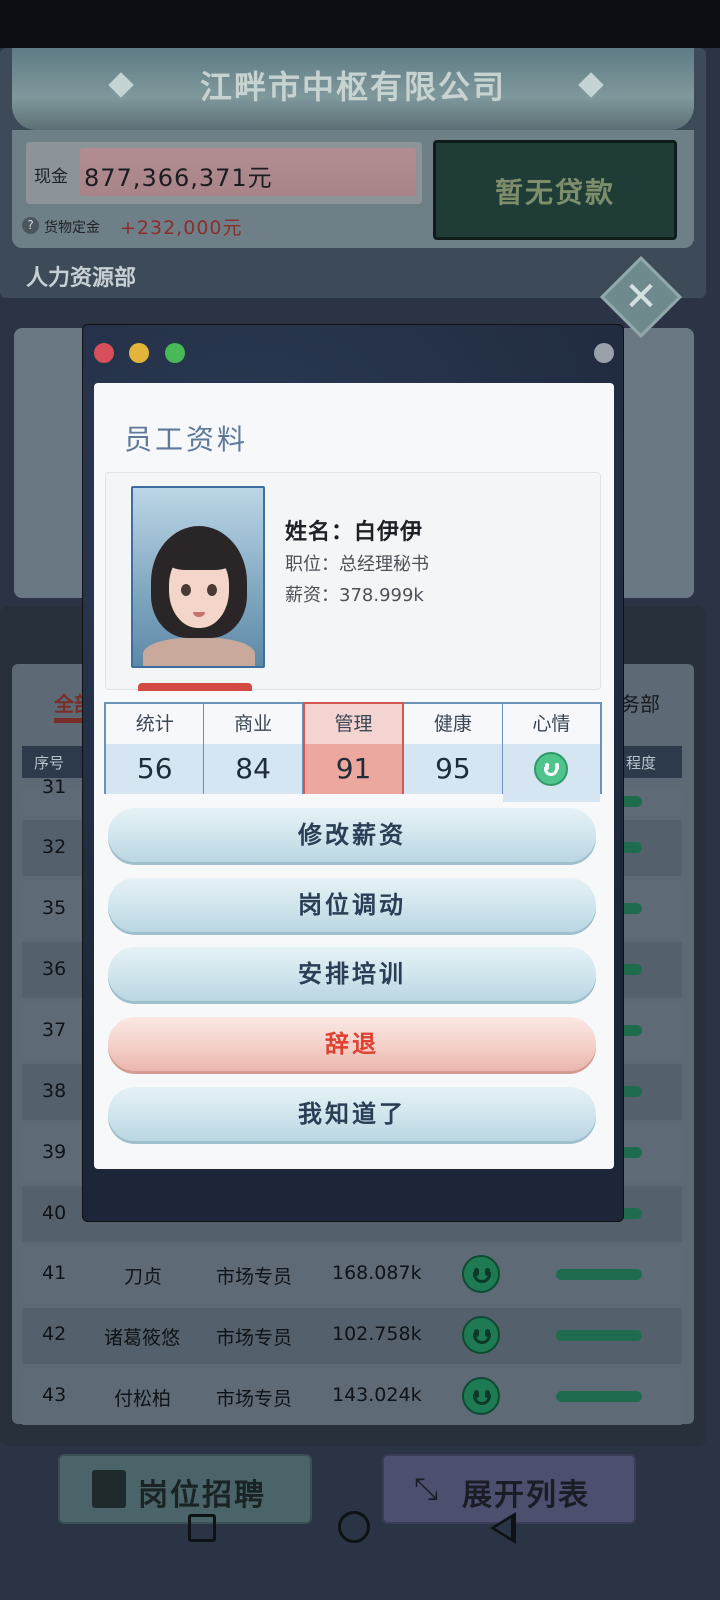  I want to click on row-seq: 42, so click(54, 1334).